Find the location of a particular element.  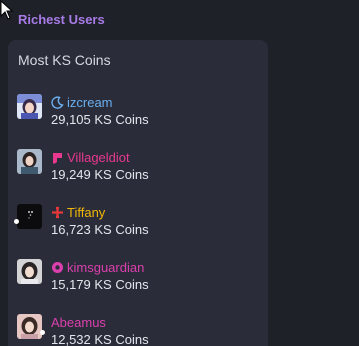

flag-icon is located at coordinates (57, 157).